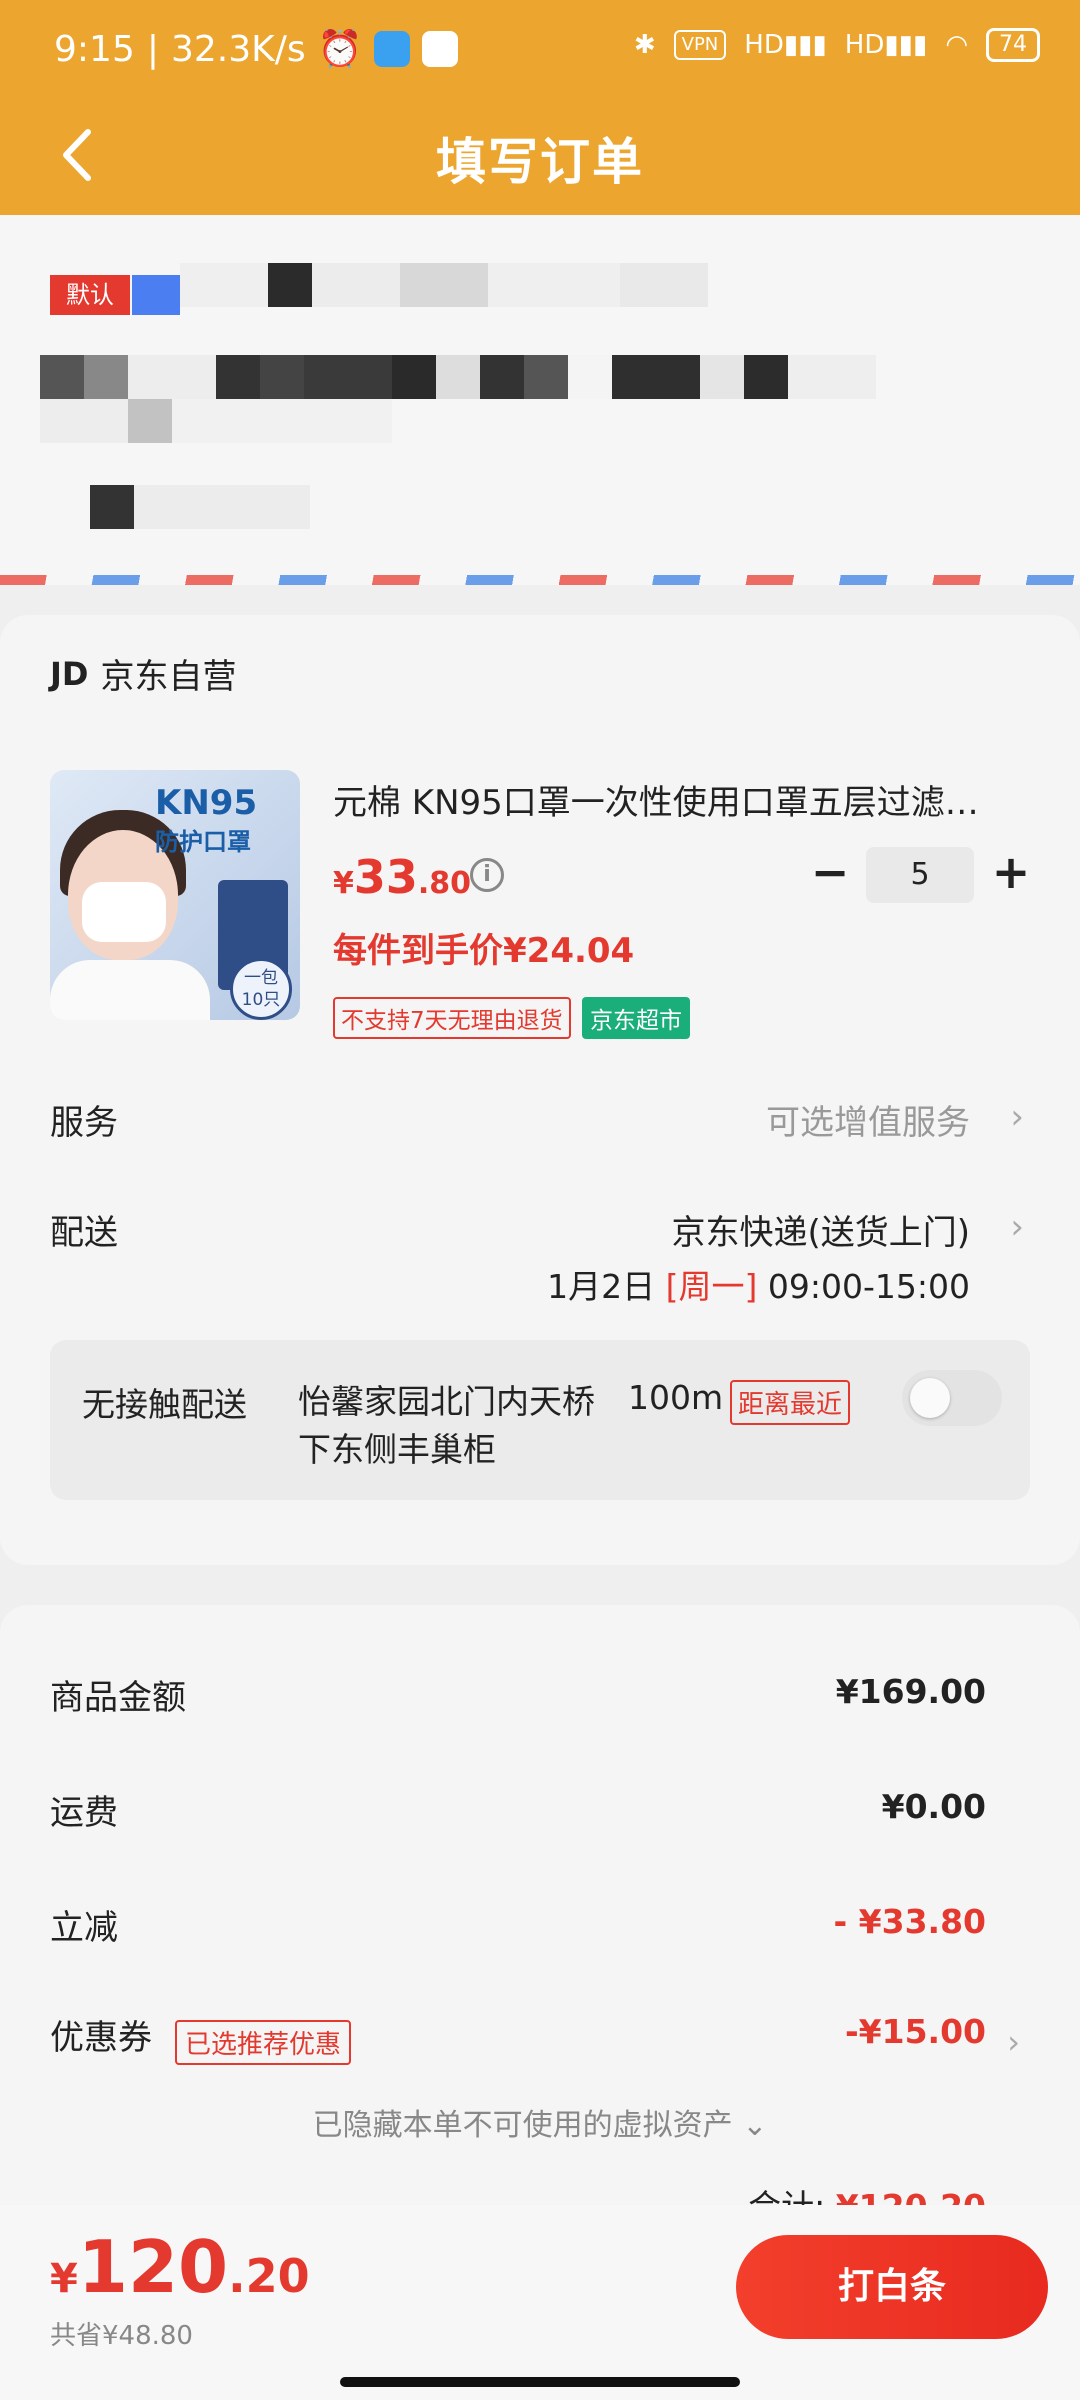 The width and height of the screenshot is (1080, 2400). Describe the element at coordinates (790, 1402) in the screenshot. I see `nearest-tag: 距离最近` at that location.